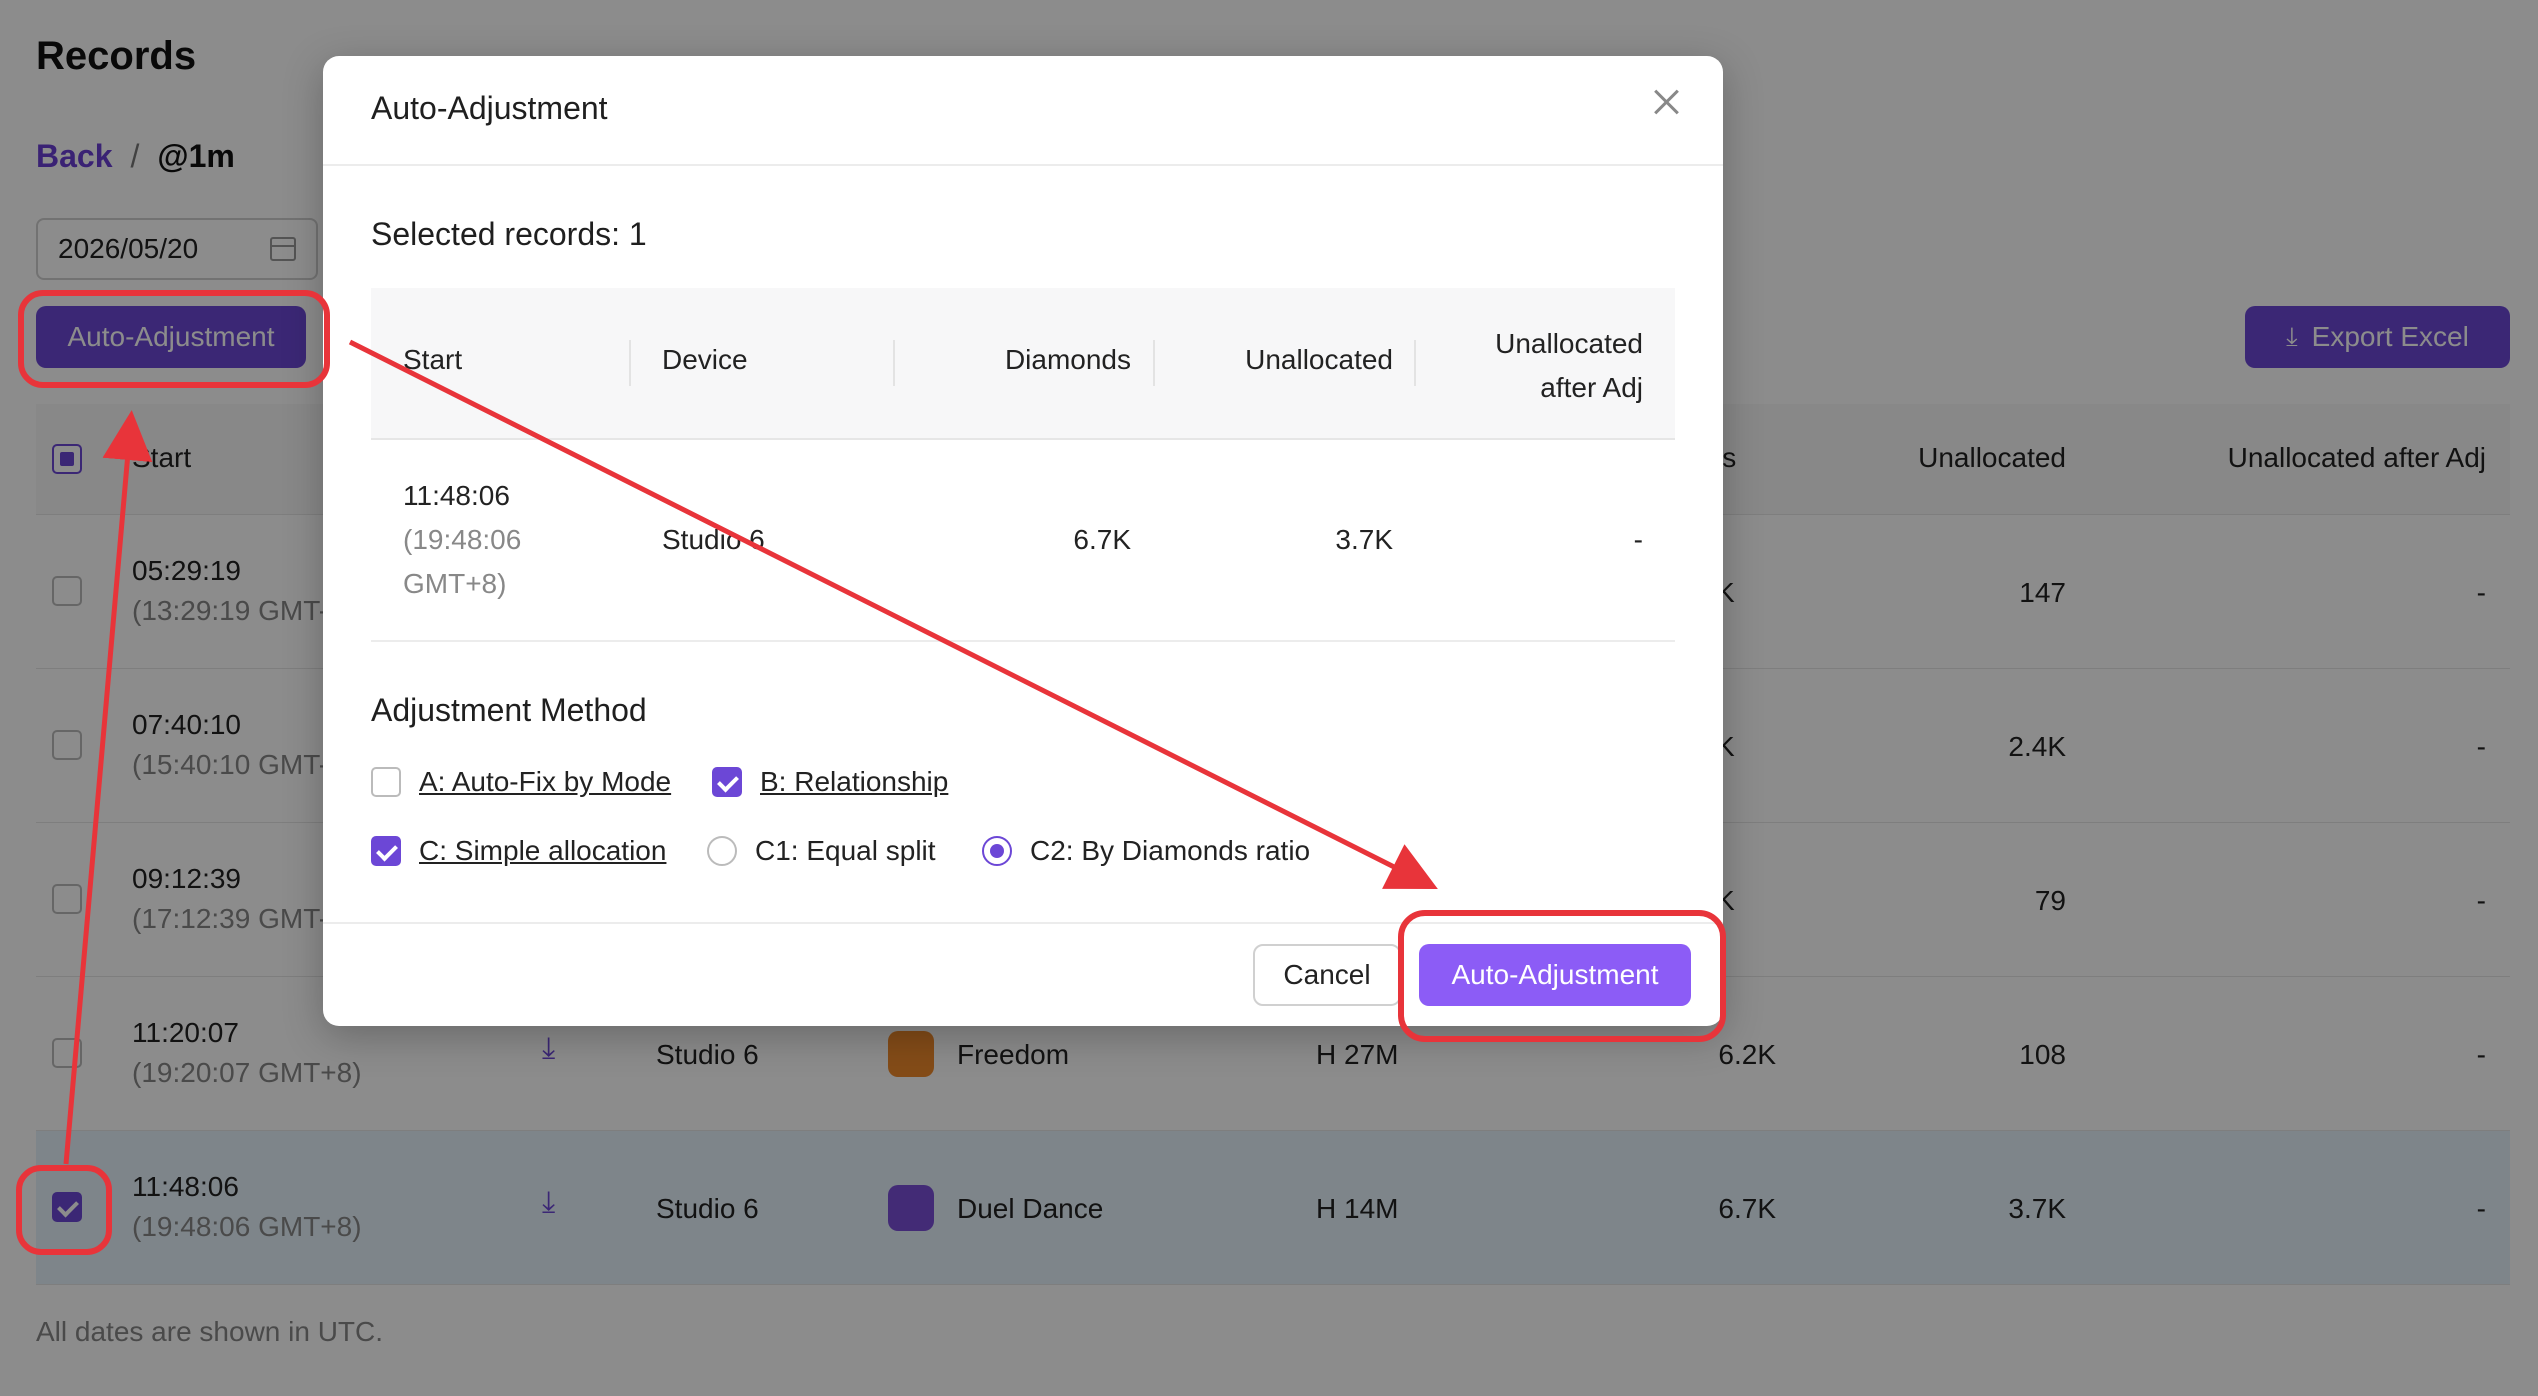 Image resolution: width=2538 pixels, height=1396 pixels. What do you see at coordinates (108, 787) in the screenshot?
I see `arrow-checkbox-to-button` at bounding box center [108, 787].